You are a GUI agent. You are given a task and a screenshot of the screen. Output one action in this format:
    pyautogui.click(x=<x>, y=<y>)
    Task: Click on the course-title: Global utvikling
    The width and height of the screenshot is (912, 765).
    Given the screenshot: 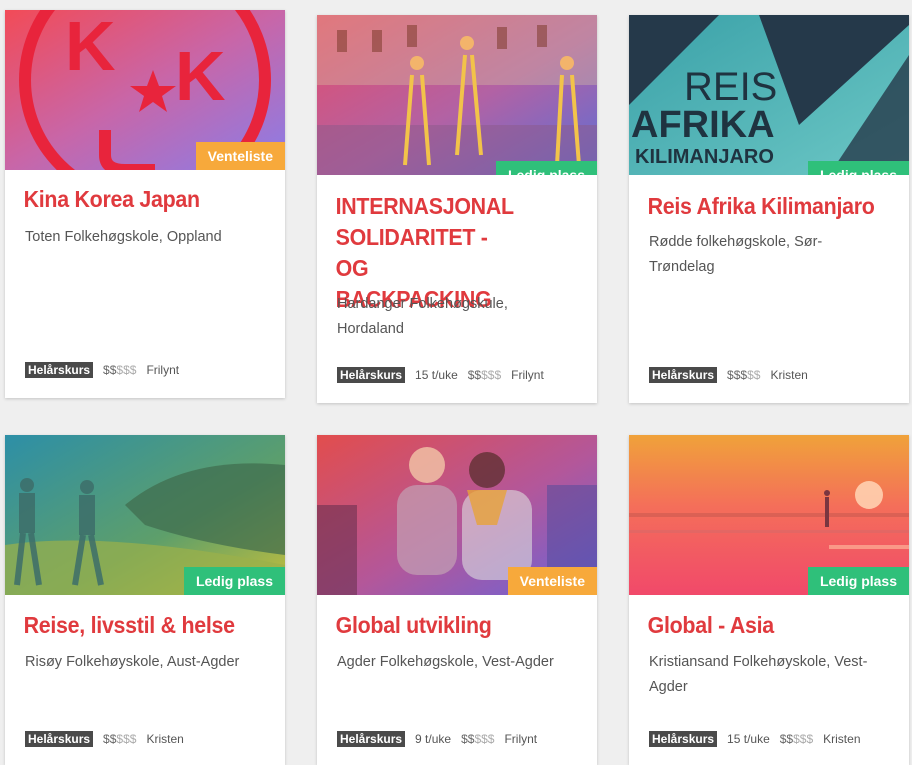 What is the action you would take?
    pyautogui.click(x=459, y=625)
    